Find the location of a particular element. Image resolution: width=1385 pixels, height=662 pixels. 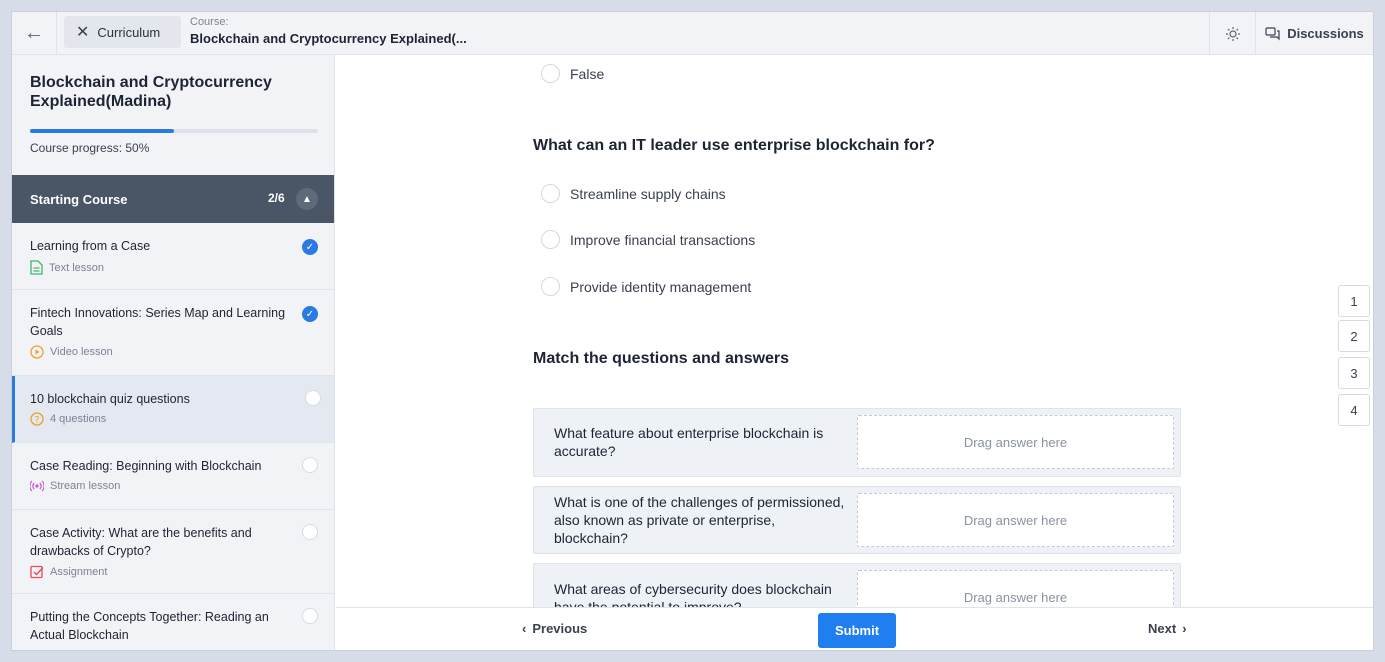

section-title: Starting Course is located at coordinates (79, 199).